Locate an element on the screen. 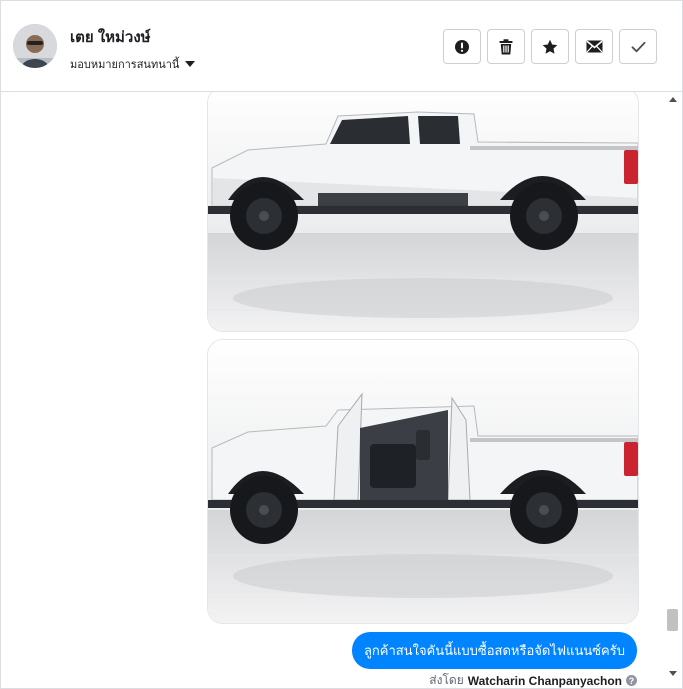 This screenshot has height=689, width=683. thread-scrollbar is located at coordinates (673, 390).